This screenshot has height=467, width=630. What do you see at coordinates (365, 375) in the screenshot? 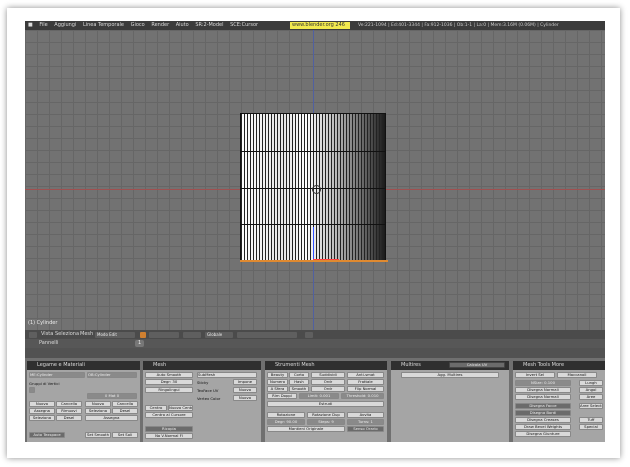
I see `anti-smat-button: Anti-smat` at bounding box center [365, 375].